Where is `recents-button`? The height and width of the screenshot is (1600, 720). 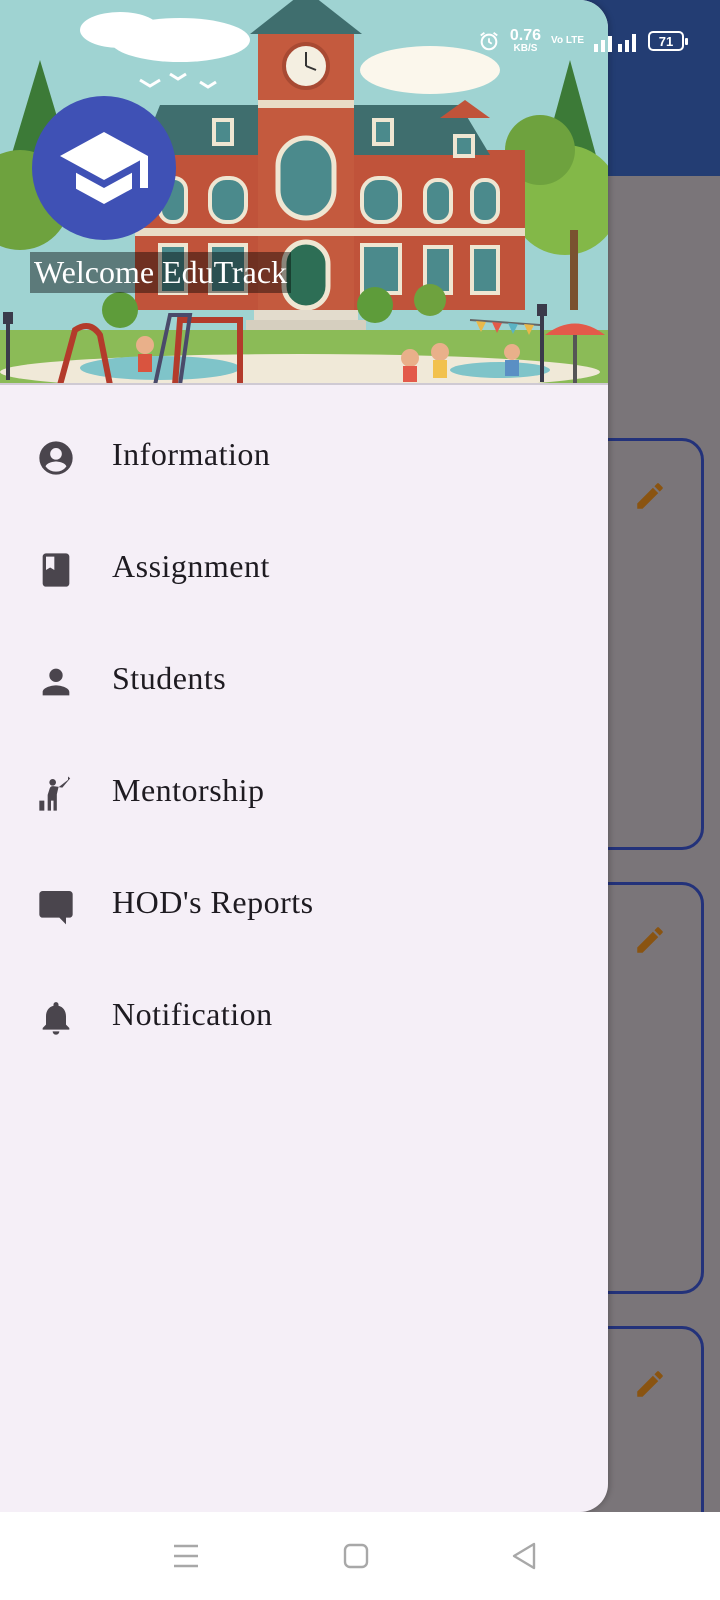
recents-button is located at coordinates (186, 1556).